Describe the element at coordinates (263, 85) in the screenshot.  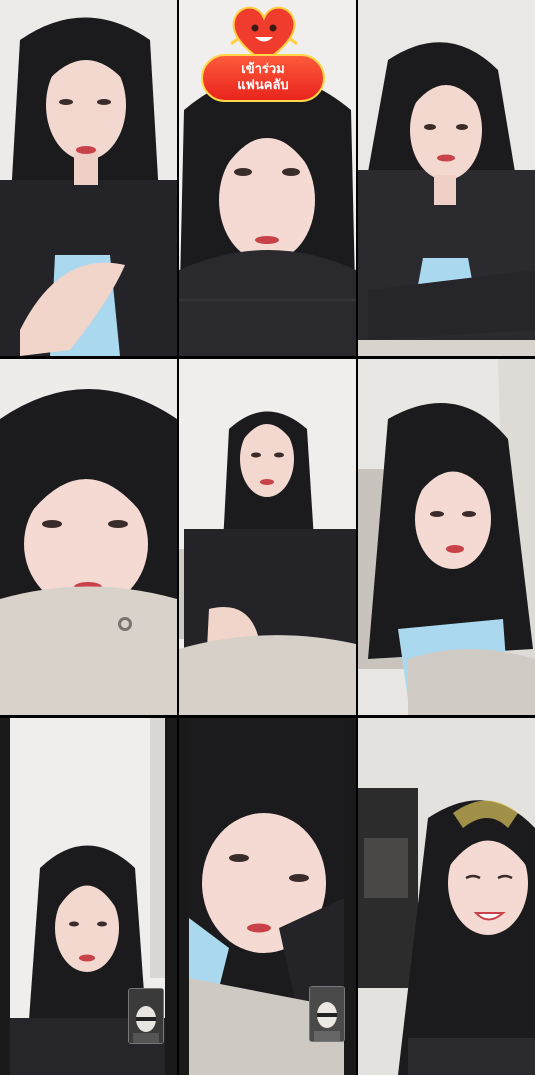
I see `fan-club-line-2: แฟนคลับ` at that location.